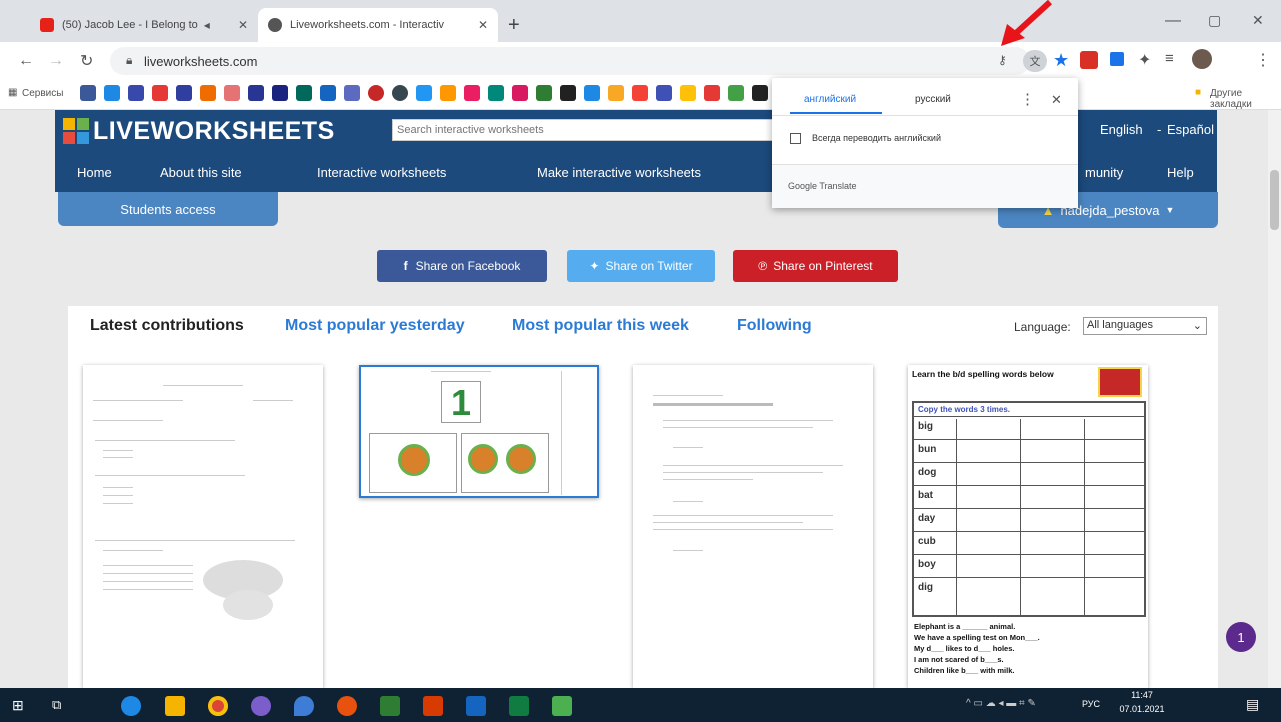 The width and height of the screenshot is (1281, 722). I want to click on explorer-icon, so click(175, 706).